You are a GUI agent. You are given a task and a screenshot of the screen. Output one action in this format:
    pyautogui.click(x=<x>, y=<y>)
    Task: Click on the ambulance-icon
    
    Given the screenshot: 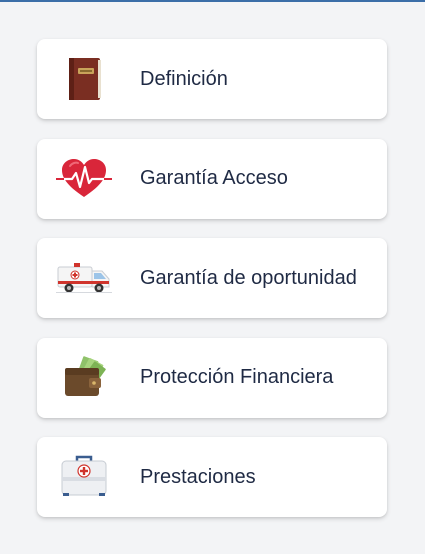 What is the action you would take?
    pyautogui.click(x=84, y=278)
    